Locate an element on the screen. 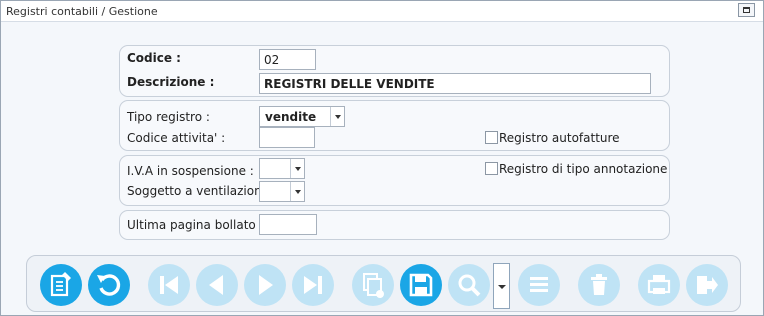 The width and height of the screenshot is (764, 316). save-icon is located at coordinates (421, 285).